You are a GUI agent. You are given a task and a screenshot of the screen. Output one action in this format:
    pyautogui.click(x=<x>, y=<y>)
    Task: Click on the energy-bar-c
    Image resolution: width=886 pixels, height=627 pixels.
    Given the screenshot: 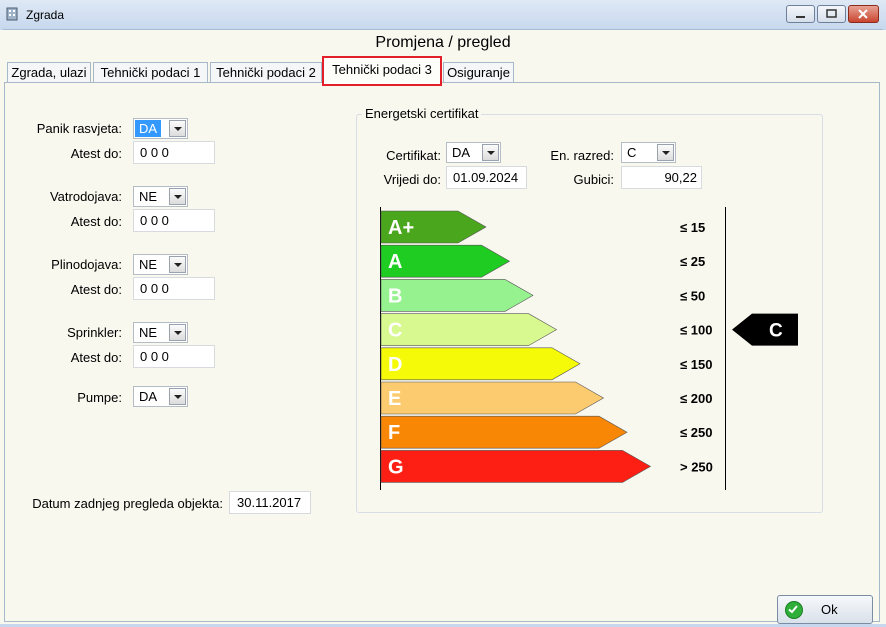 What is the action you would take?
    pyautogui.click(x=469, y=329)
    